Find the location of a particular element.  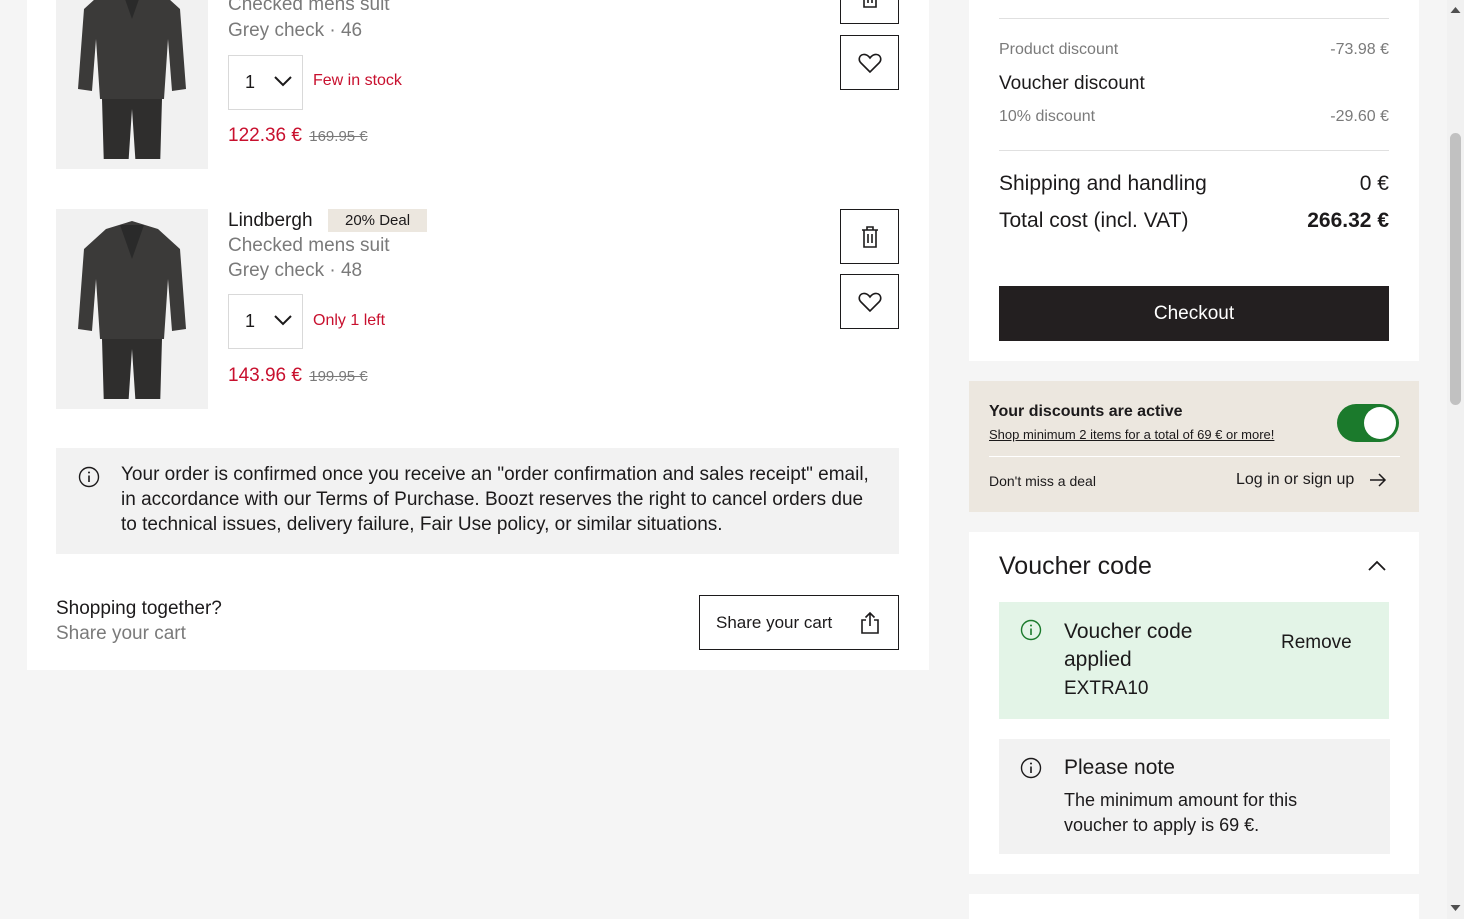

deal-badge: 20% Deal is located at coordinates (378, 220).